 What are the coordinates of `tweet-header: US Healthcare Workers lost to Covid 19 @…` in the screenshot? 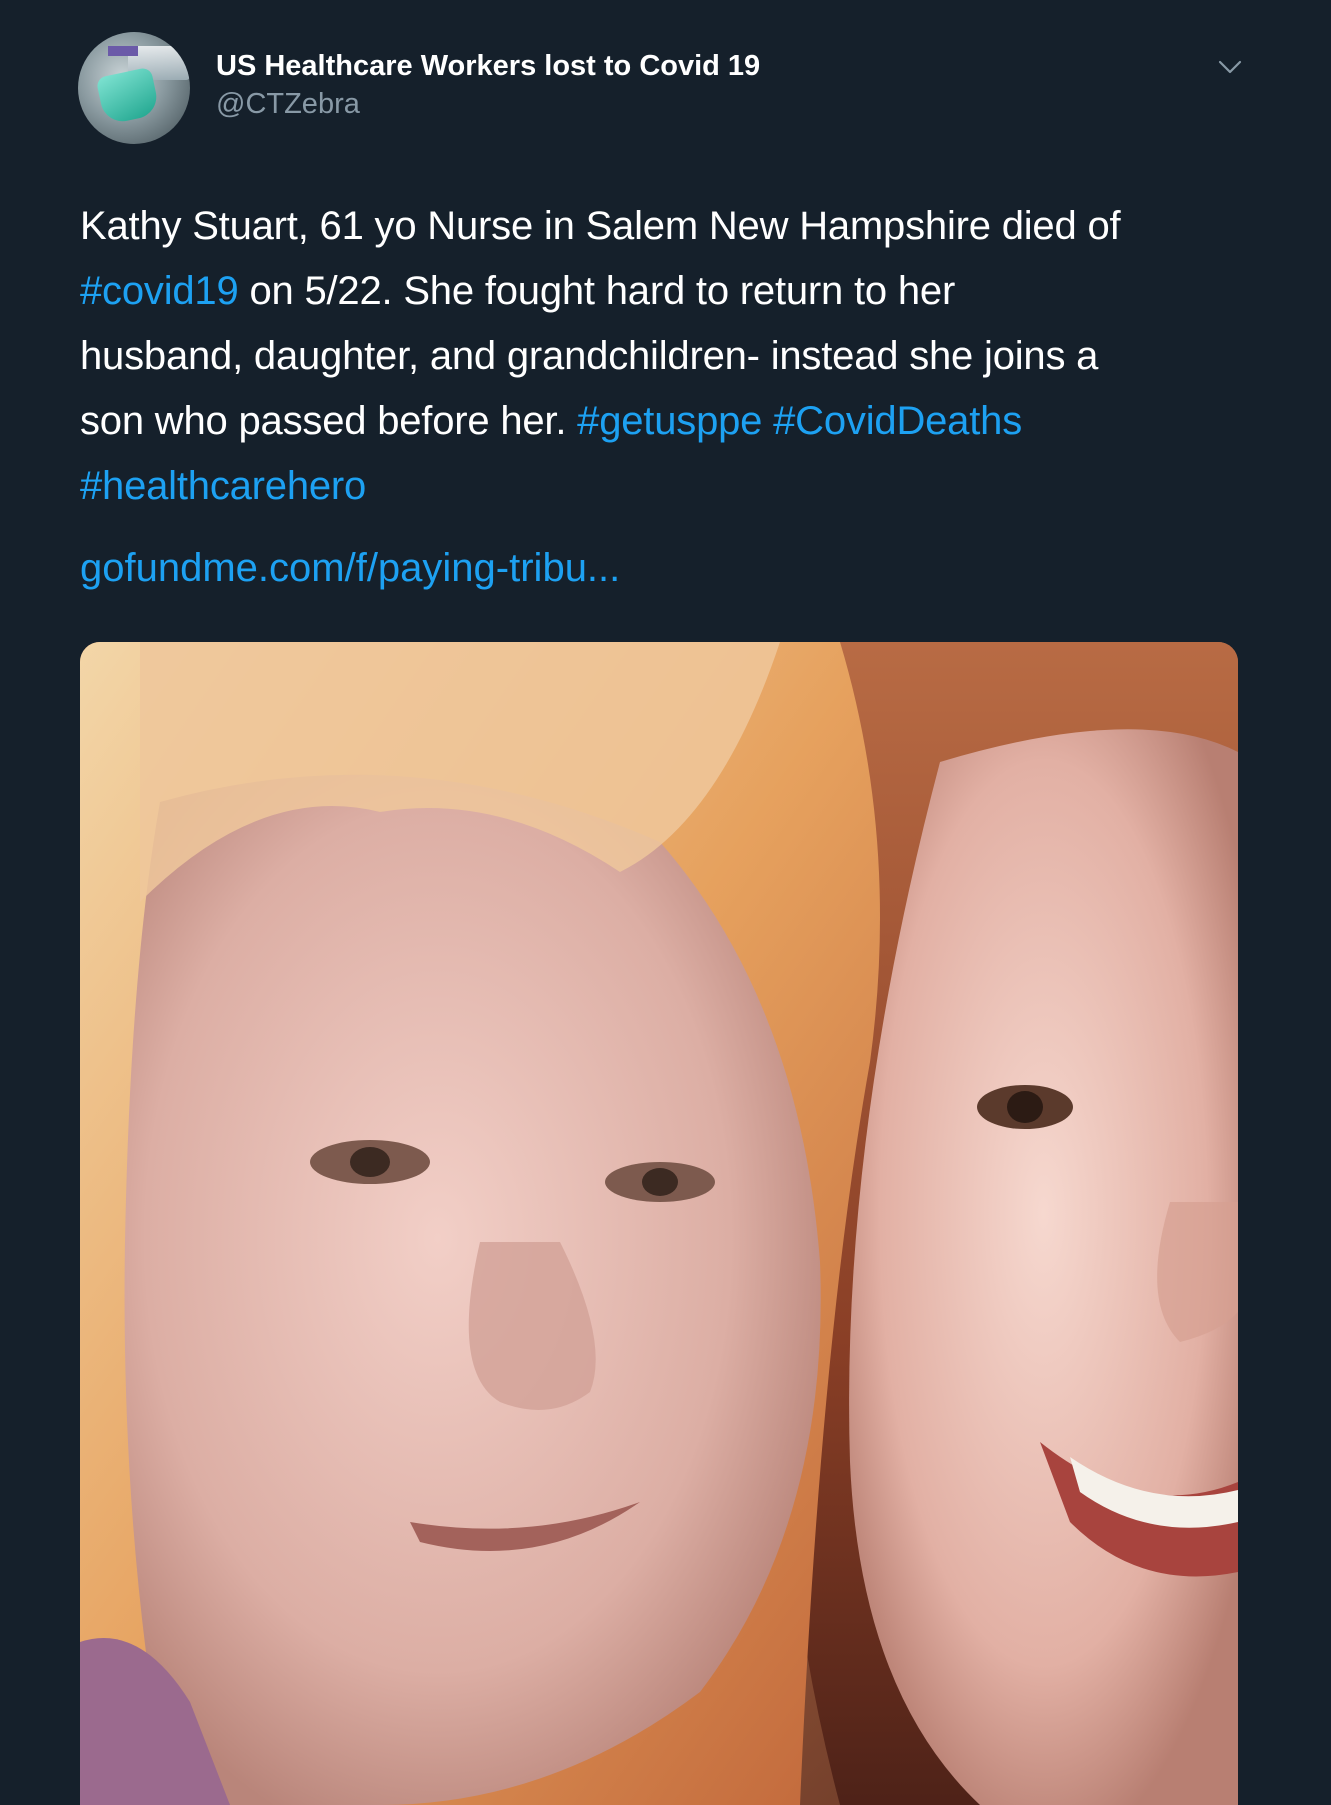 It's located at (668, 88).